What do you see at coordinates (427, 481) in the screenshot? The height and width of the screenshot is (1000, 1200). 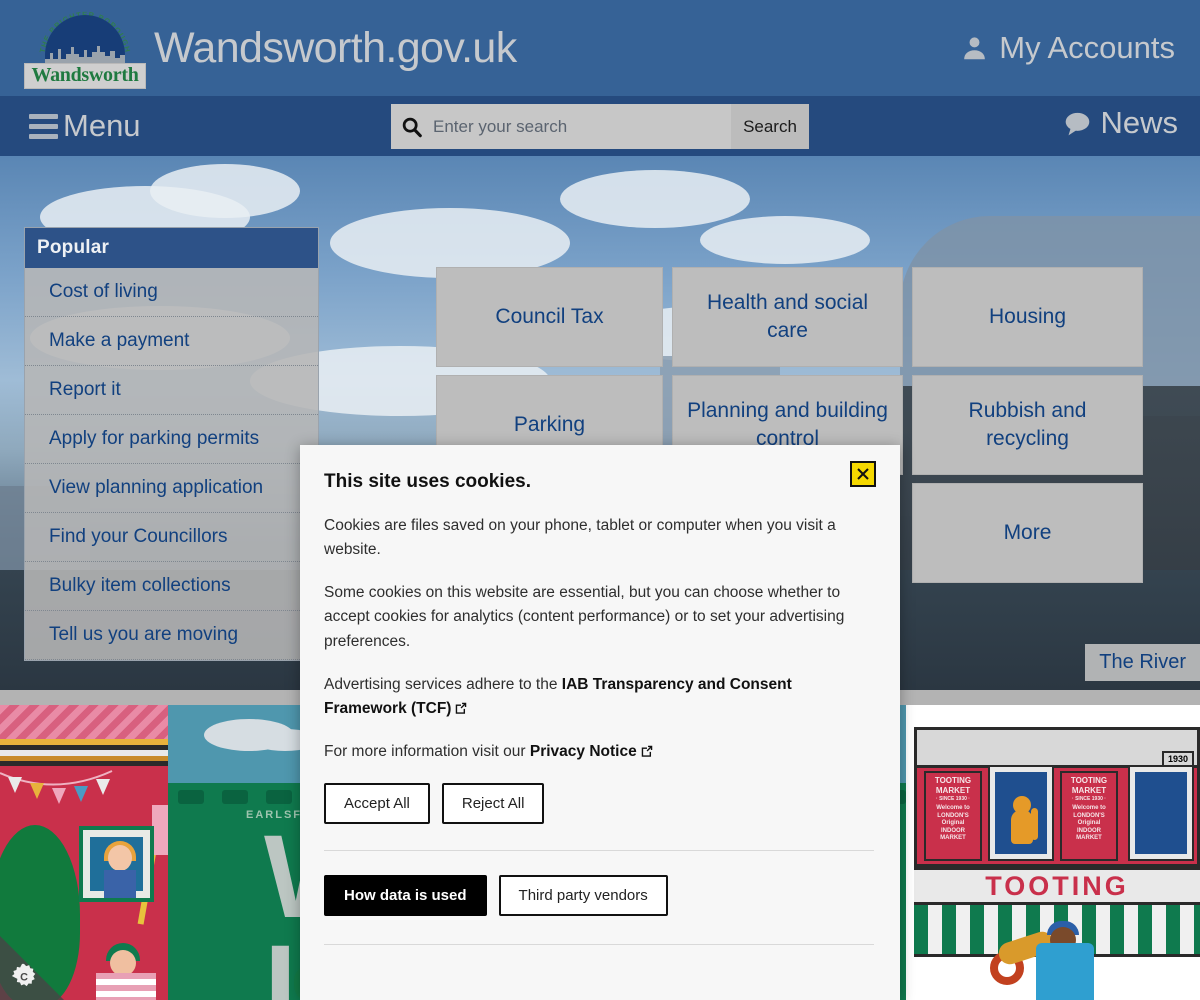 I see `cookie-dialog-title: This site uses cookies.` at bounding box center [427, 481].